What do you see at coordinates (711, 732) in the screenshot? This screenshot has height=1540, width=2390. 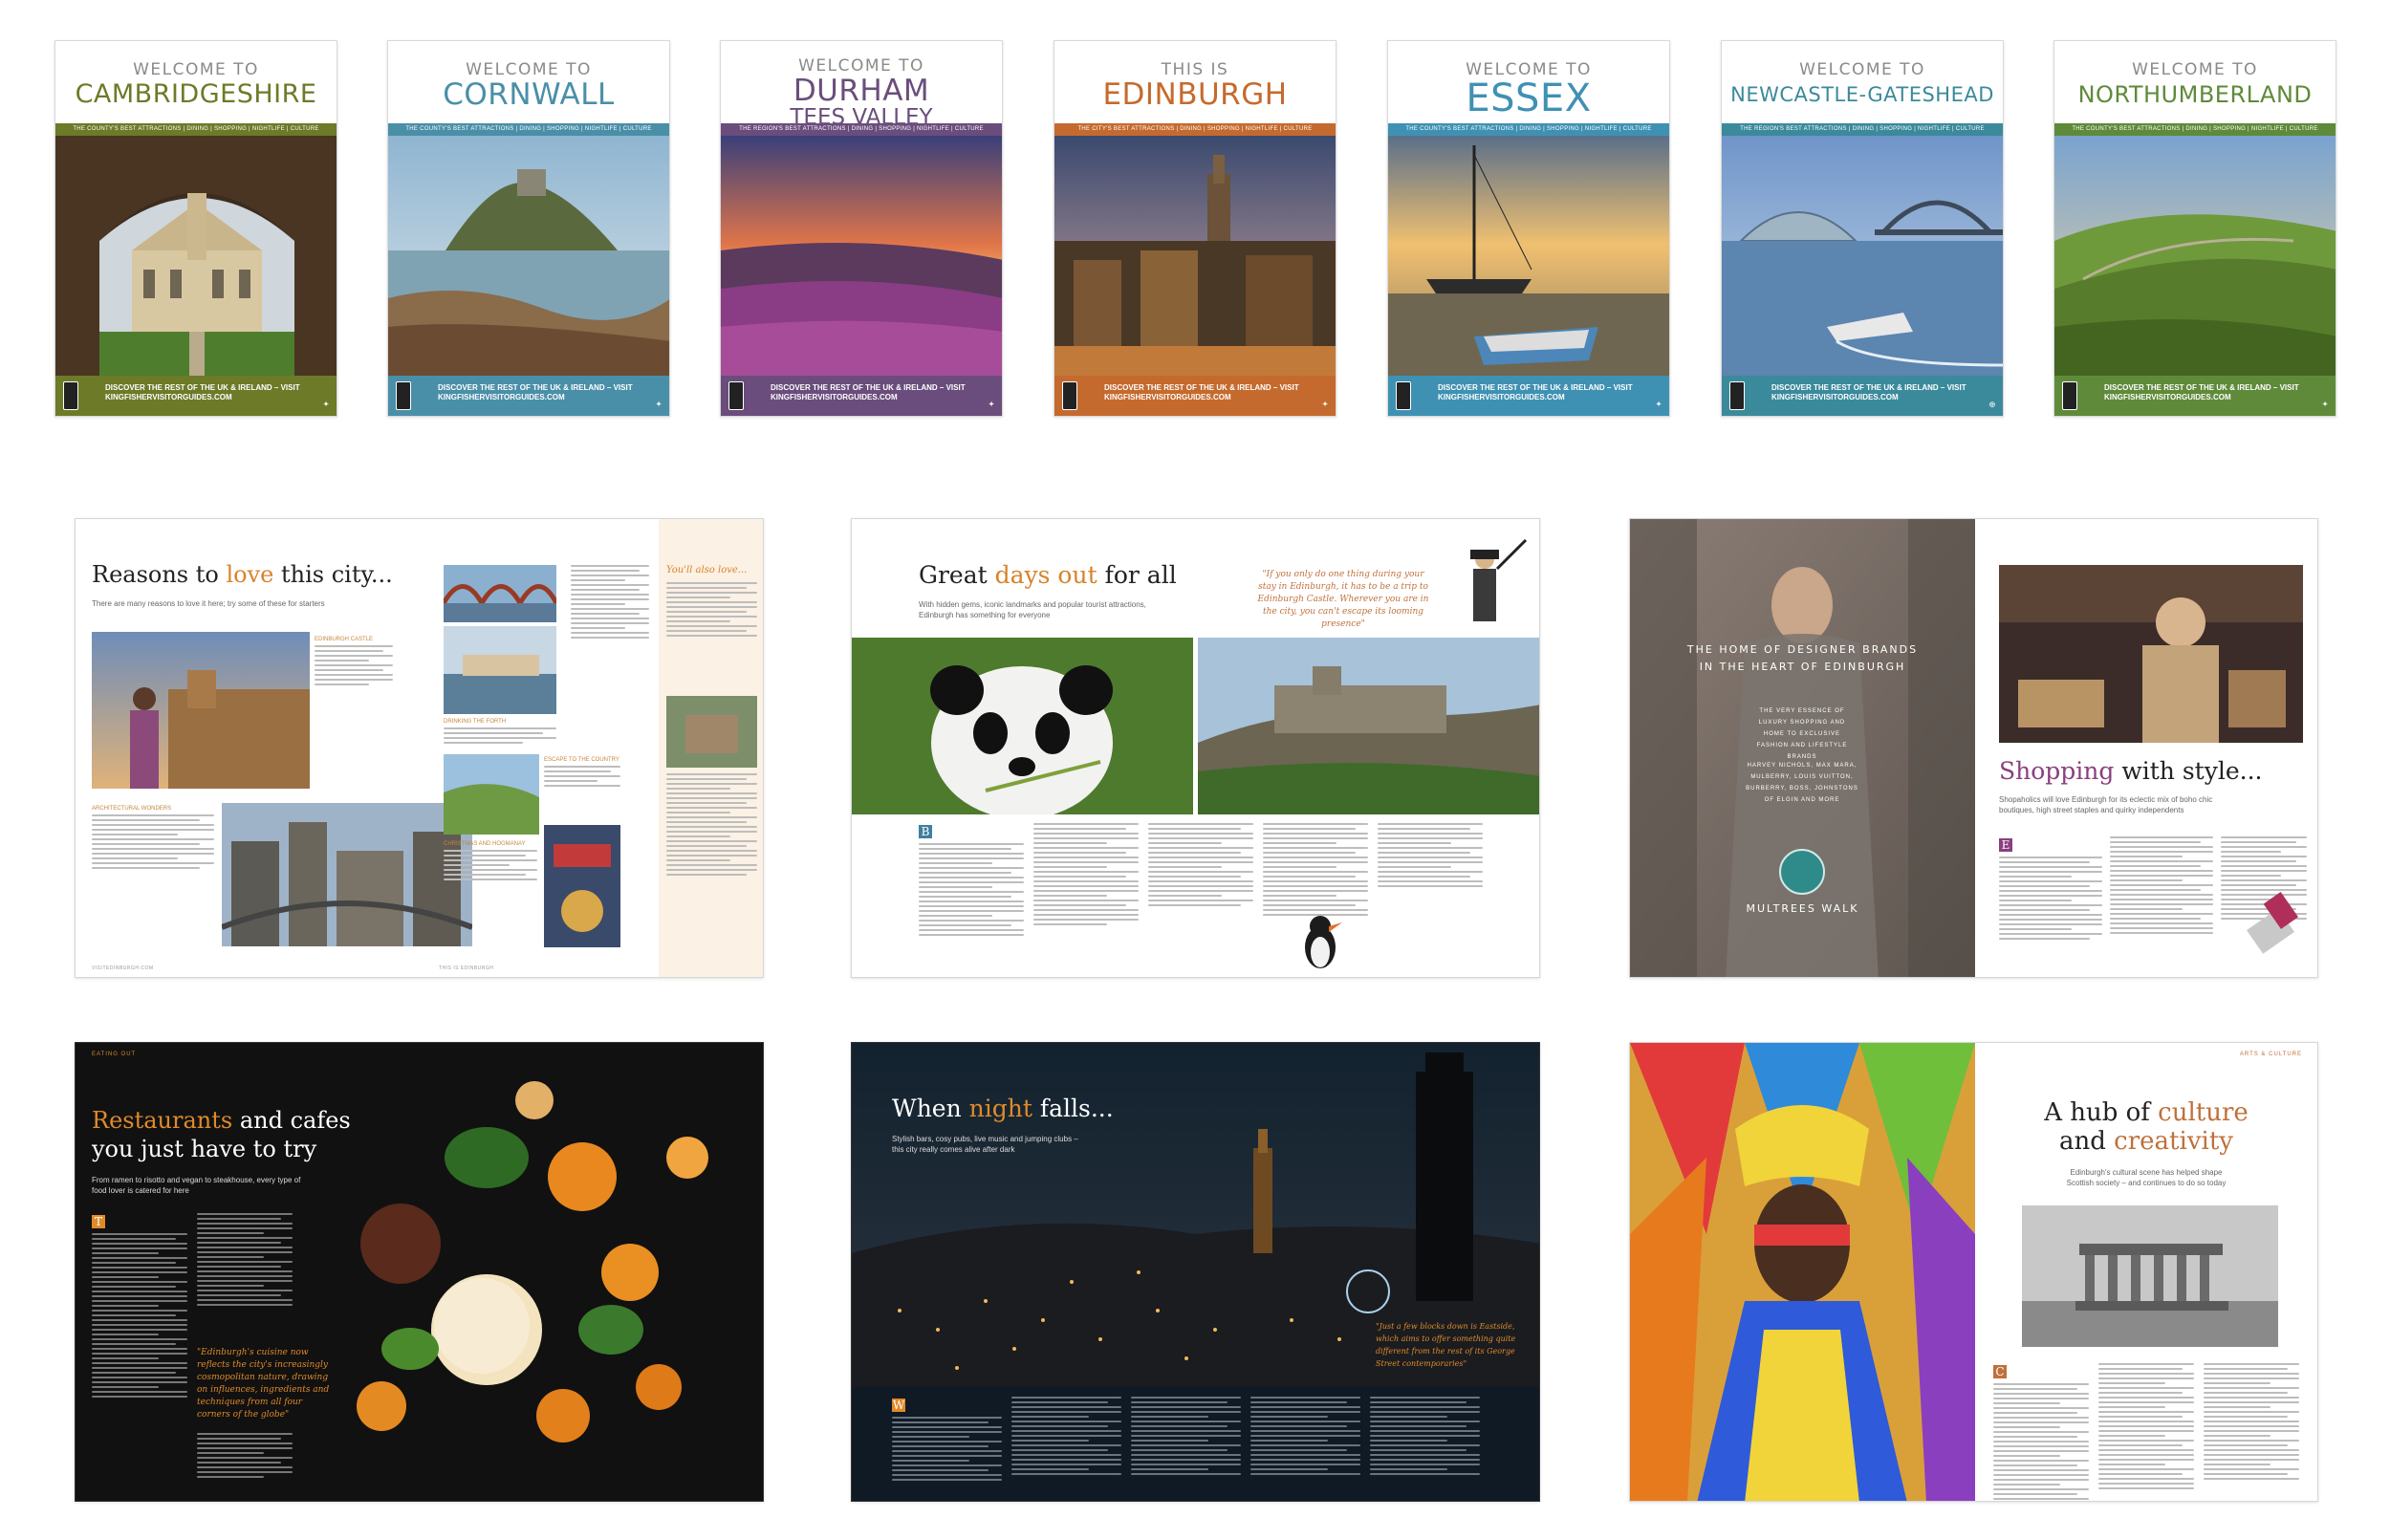 I see `sidebar-photo` at bounding box center [711, 732].